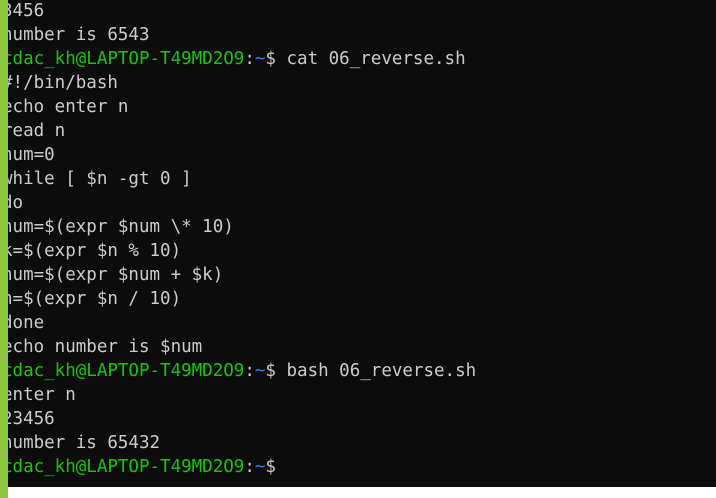  I want to click on output-line: echo enter n, so click(68, 107).